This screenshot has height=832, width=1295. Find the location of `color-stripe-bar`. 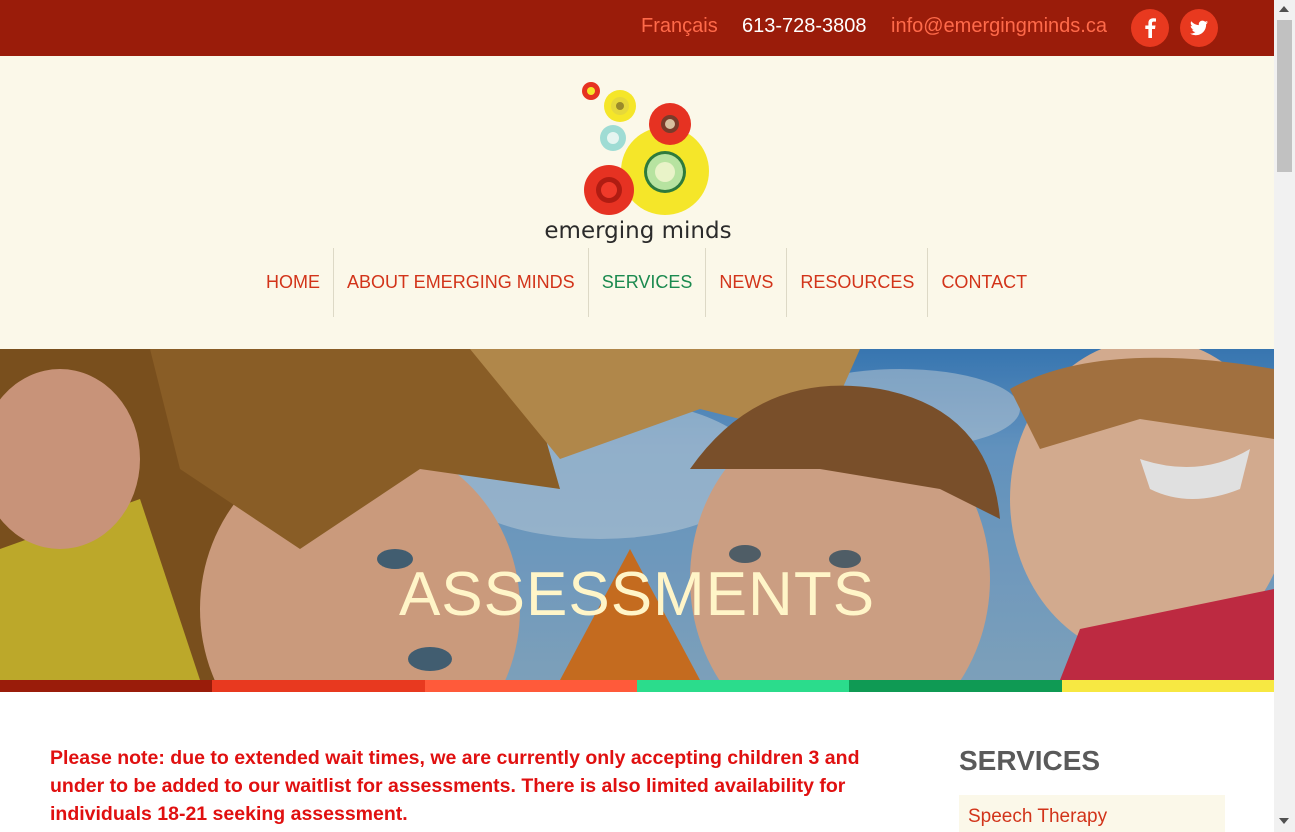

color-stripe-bar is located at coordinates (637, 686).